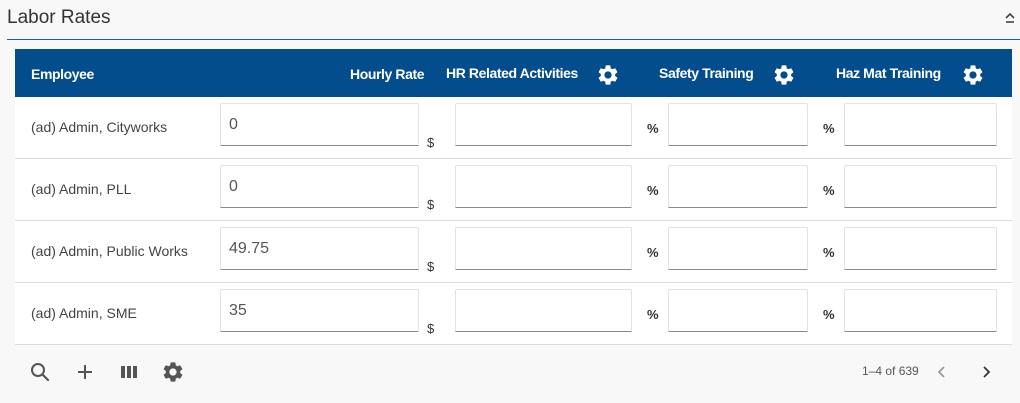 Image resolution: width=1020 pixels, height=403 pixels. I want to click on panel-title: Labor Rates, so click(59, 17).